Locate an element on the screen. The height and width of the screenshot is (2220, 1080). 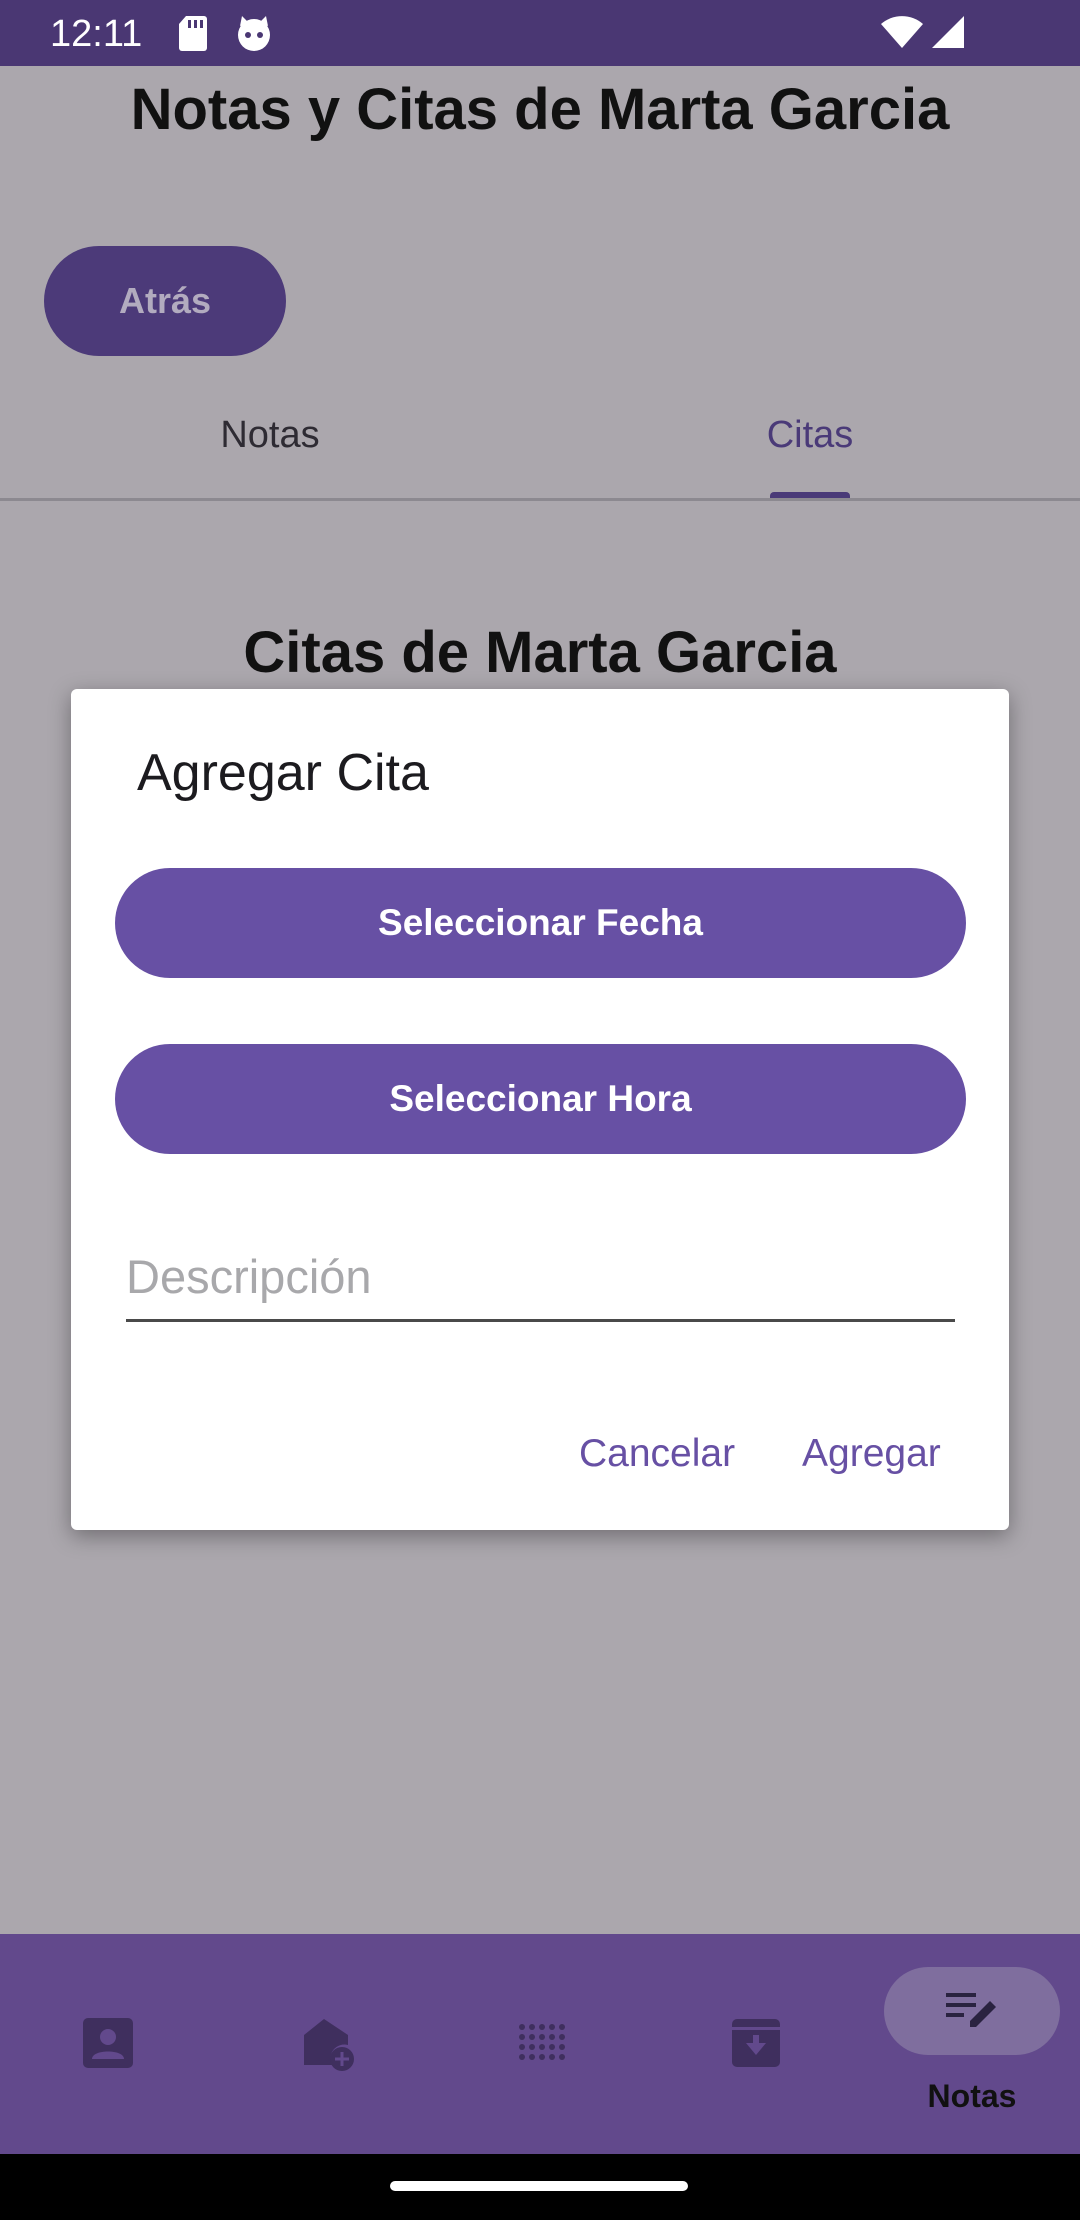
tab-divider is located at coordinates (540, 499).